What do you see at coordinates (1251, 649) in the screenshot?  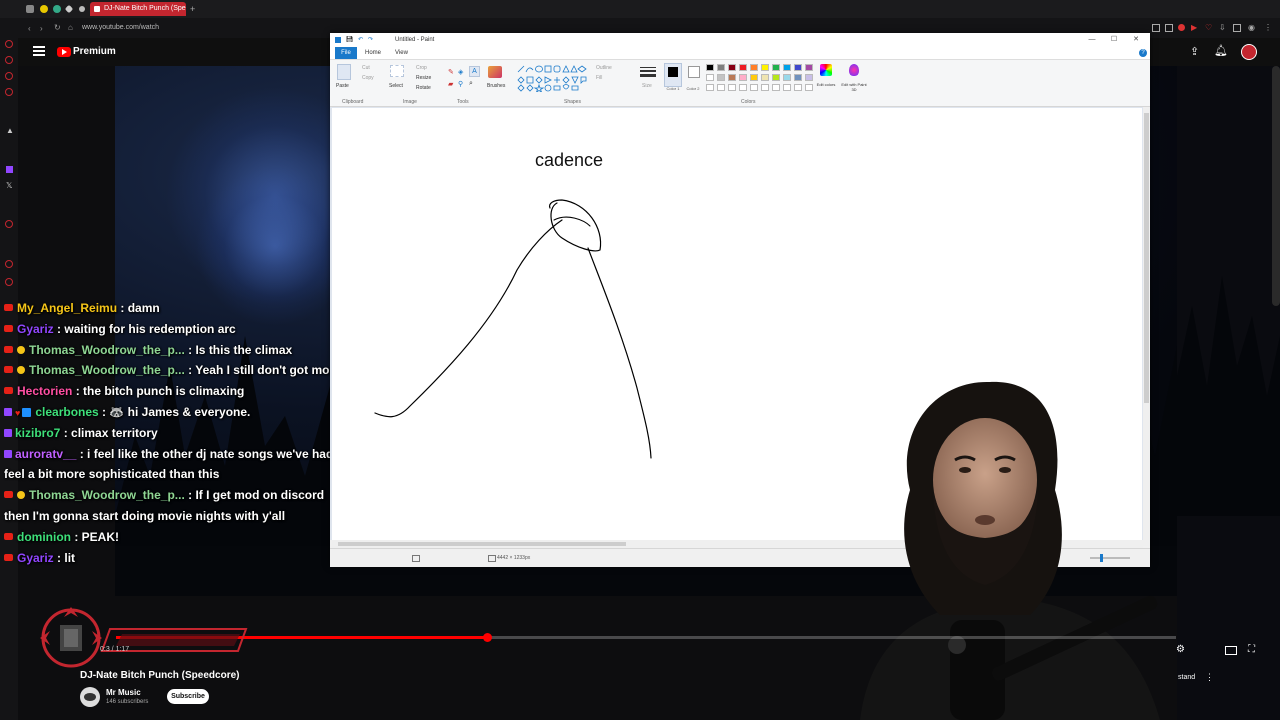 I see `fullscreen-icon: ⛶` at bounding box center [1251, 649].